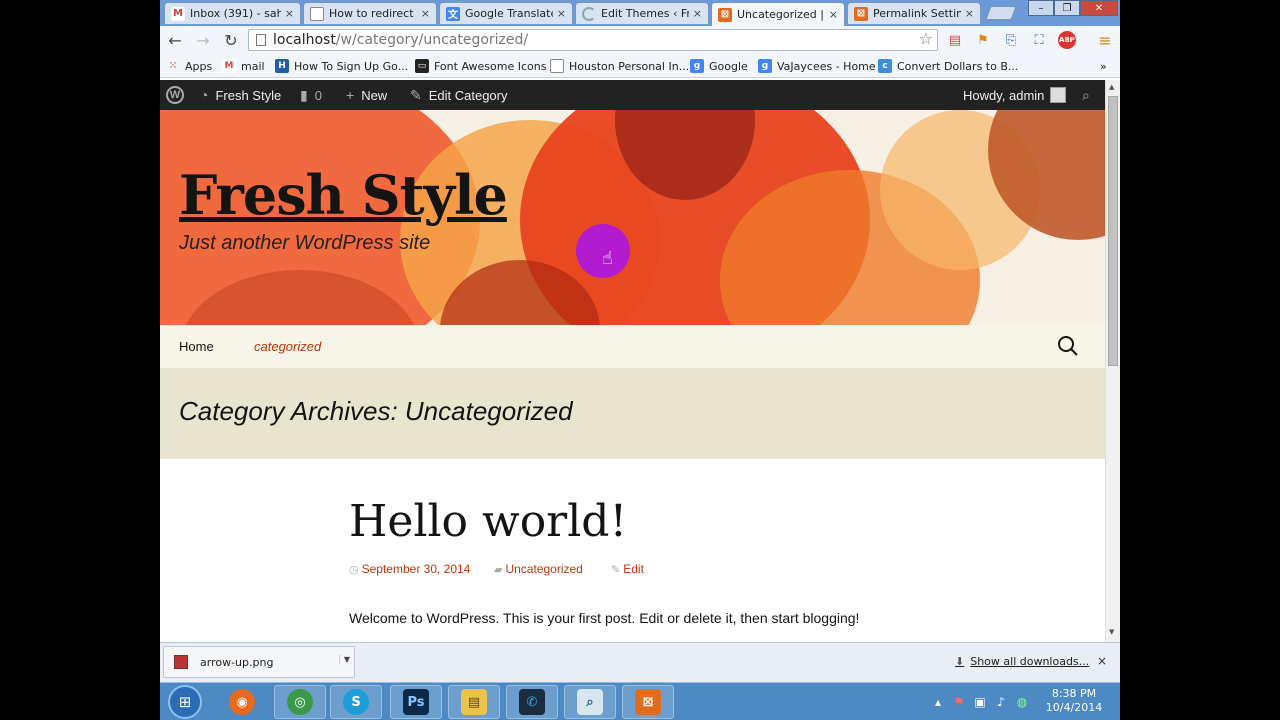  What do you see at coordinates (231, 40) in the screenshot?
I see `reload-icon: ↻` at bounding box center [231, 40].